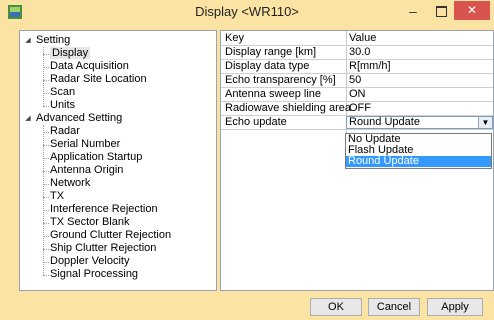  Describe the element at coordinates (413, 12) in the screenshot. I see `minimize-button: –` at that location.